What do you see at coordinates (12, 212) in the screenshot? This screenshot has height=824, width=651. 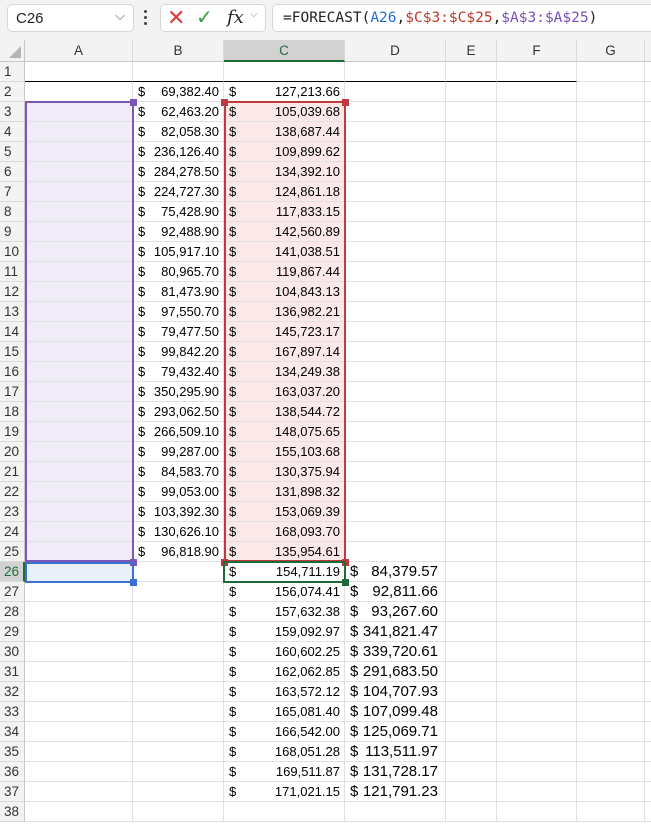 I see `row-header-8: 8` at bounding box center [12, 212].